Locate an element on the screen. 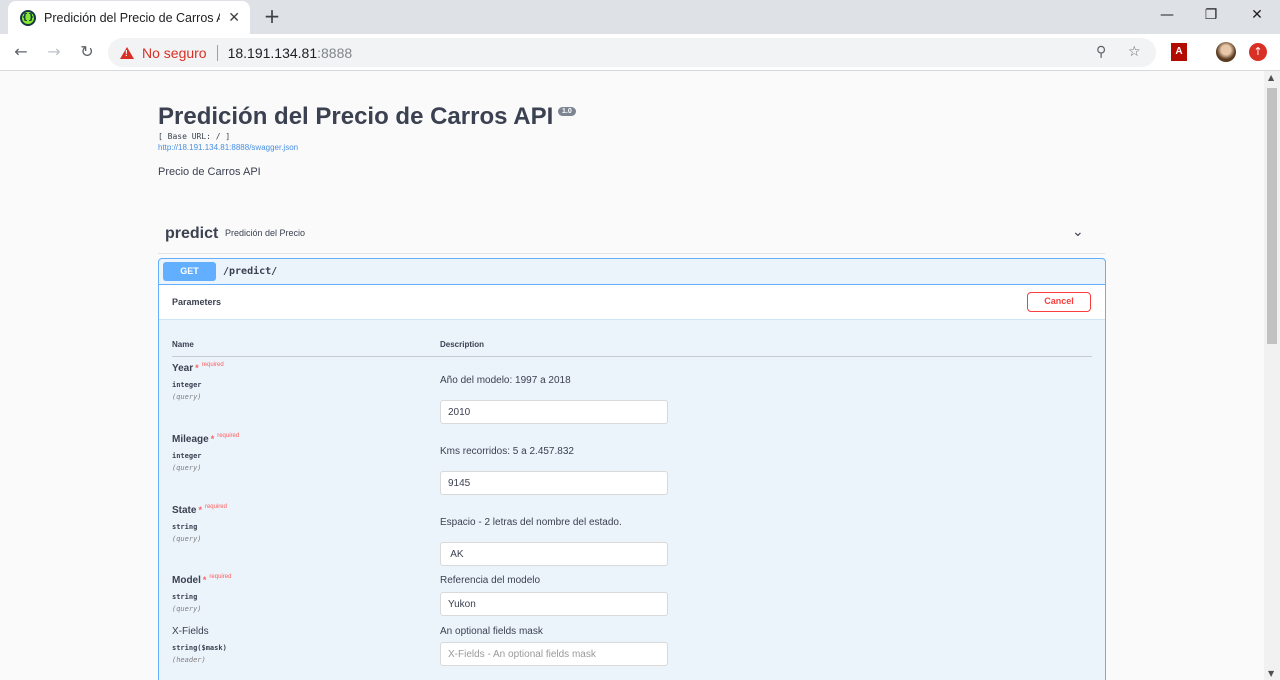  scroll-up-arrow-icon: ▲ is located at coordinates (1271, 77).